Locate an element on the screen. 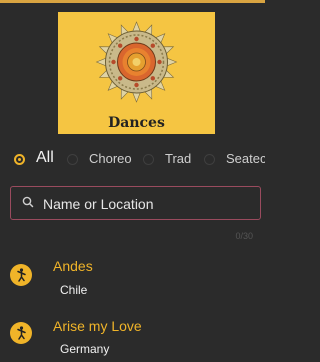  search-input: Name or Location is located at coordinates (135, 203).